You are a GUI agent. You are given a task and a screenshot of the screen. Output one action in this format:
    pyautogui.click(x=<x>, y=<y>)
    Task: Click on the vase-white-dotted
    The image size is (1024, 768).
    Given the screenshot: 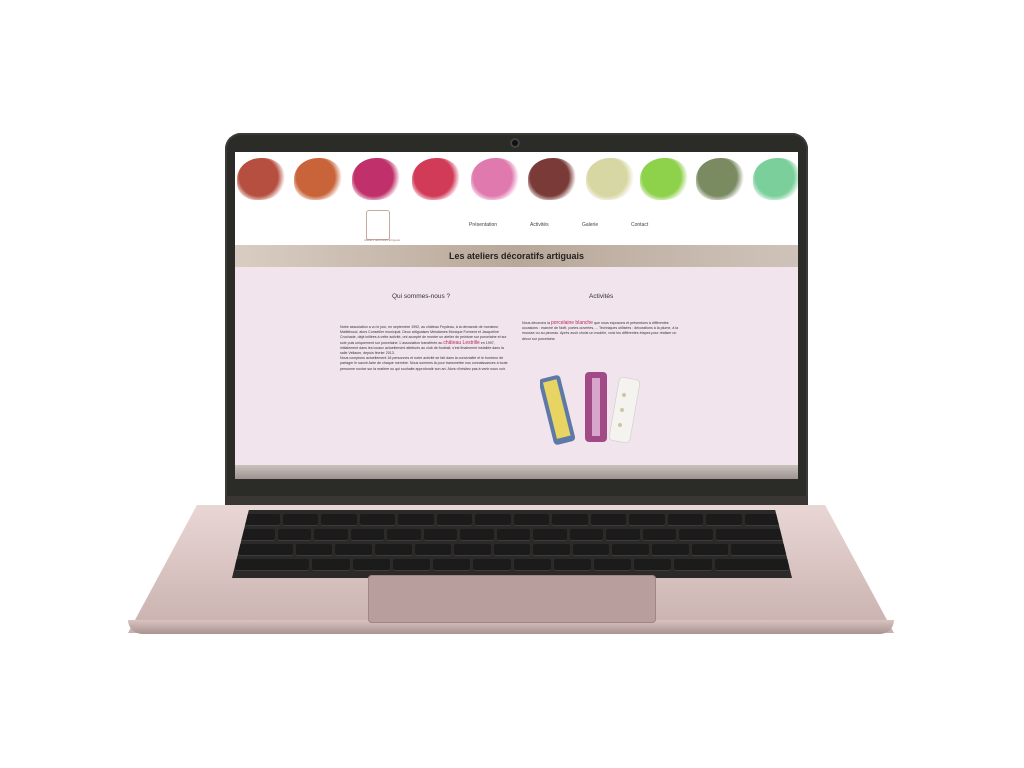 What is the action you would take?
    pyautogui.click(x=624, y=410)
    